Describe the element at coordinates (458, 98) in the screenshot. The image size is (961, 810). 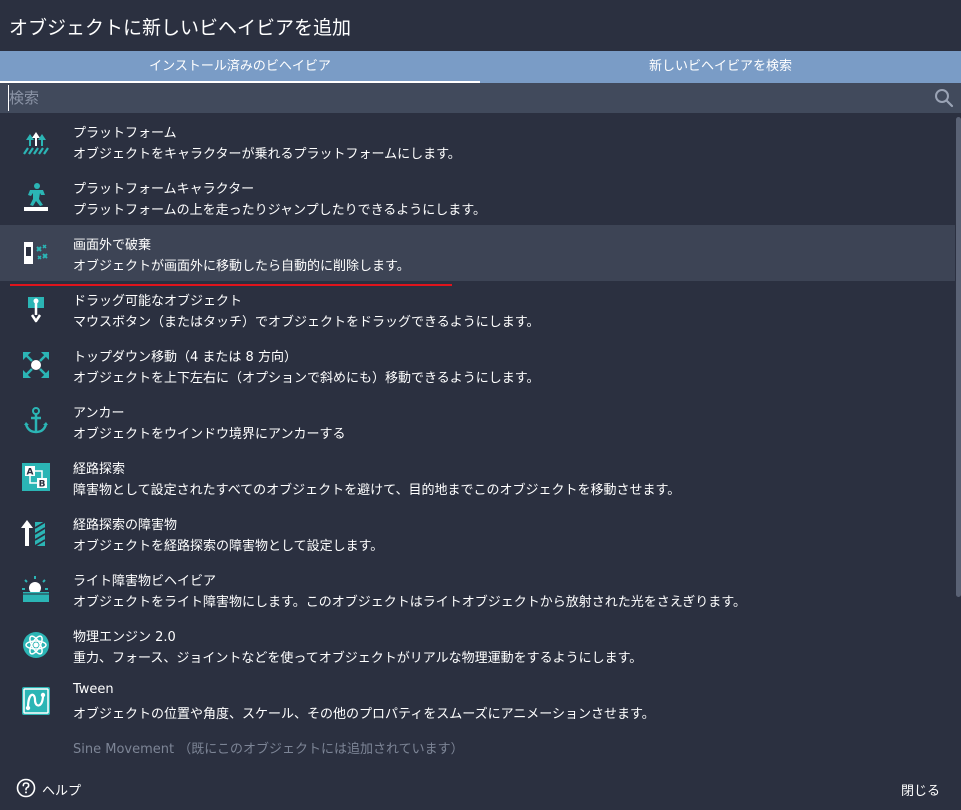
I see `search-input` at that location.